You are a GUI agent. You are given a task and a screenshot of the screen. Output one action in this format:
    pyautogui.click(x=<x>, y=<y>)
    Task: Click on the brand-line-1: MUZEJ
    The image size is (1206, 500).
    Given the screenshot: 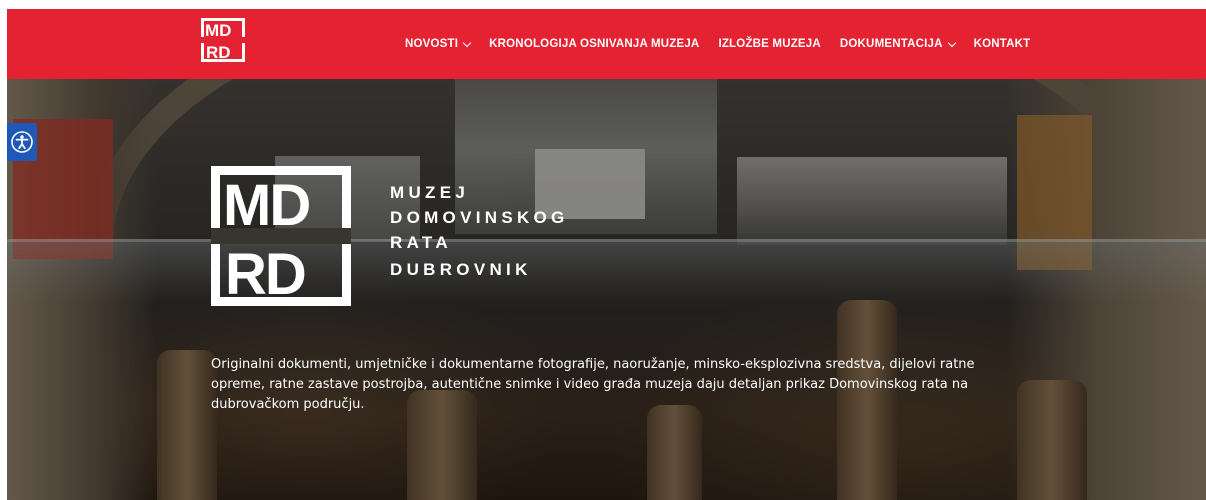 What is the action you would take?
    pyautogui.click(x=430, y=192)
    